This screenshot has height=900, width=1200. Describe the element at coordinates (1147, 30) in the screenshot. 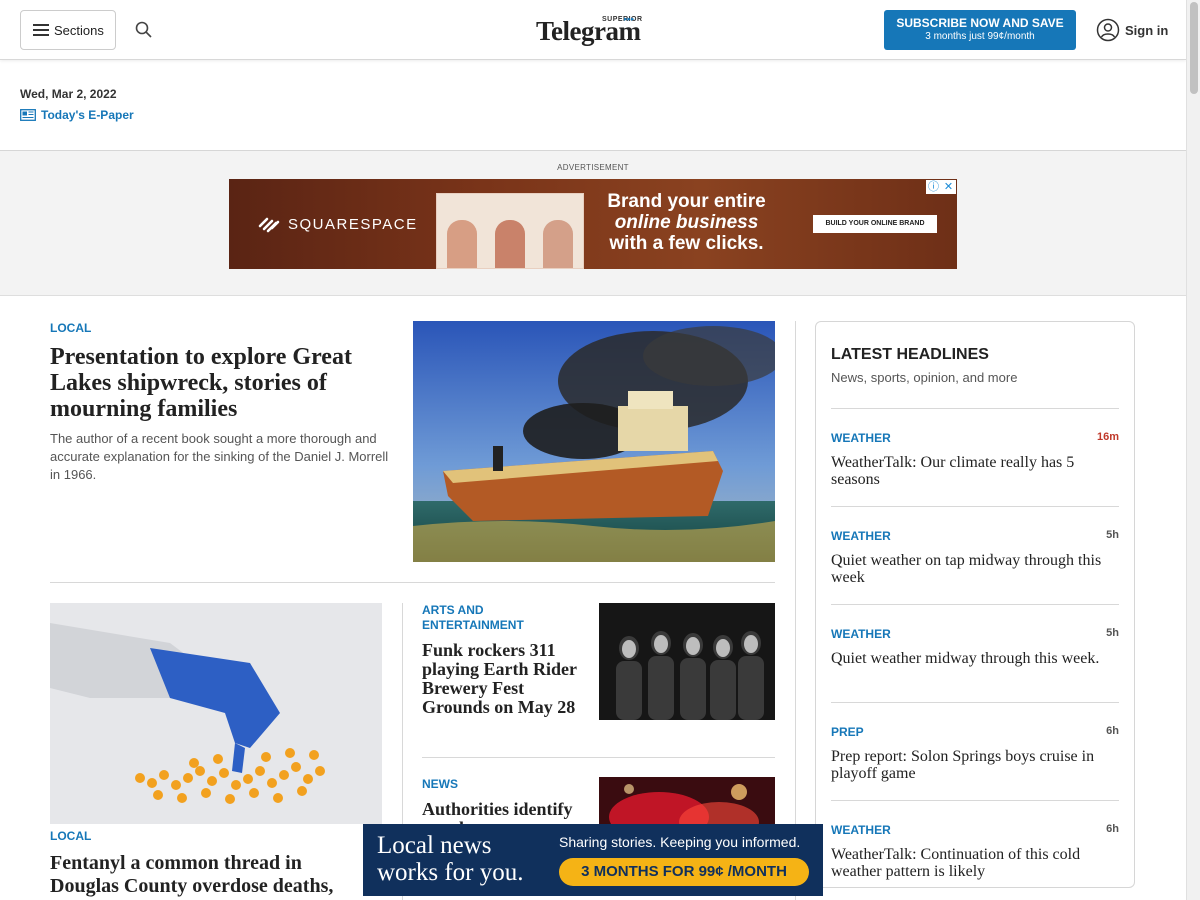

I see `sign-in-label: Sign in` at that location.